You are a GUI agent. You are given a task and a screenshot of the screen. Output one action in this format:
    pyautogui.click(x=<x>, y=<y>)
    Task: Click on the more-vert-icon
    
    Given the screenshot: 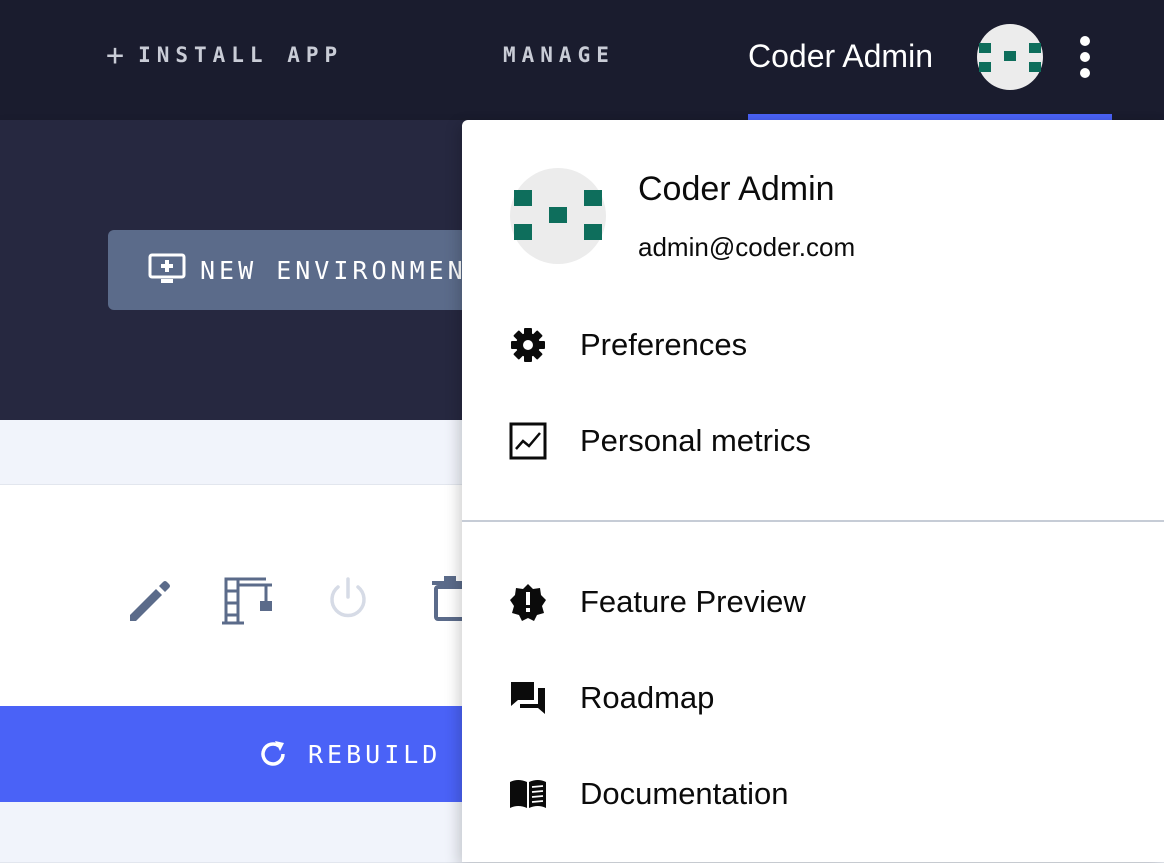 What is the action you would take?
    pyautogui.click(x=1085, y=57)
    